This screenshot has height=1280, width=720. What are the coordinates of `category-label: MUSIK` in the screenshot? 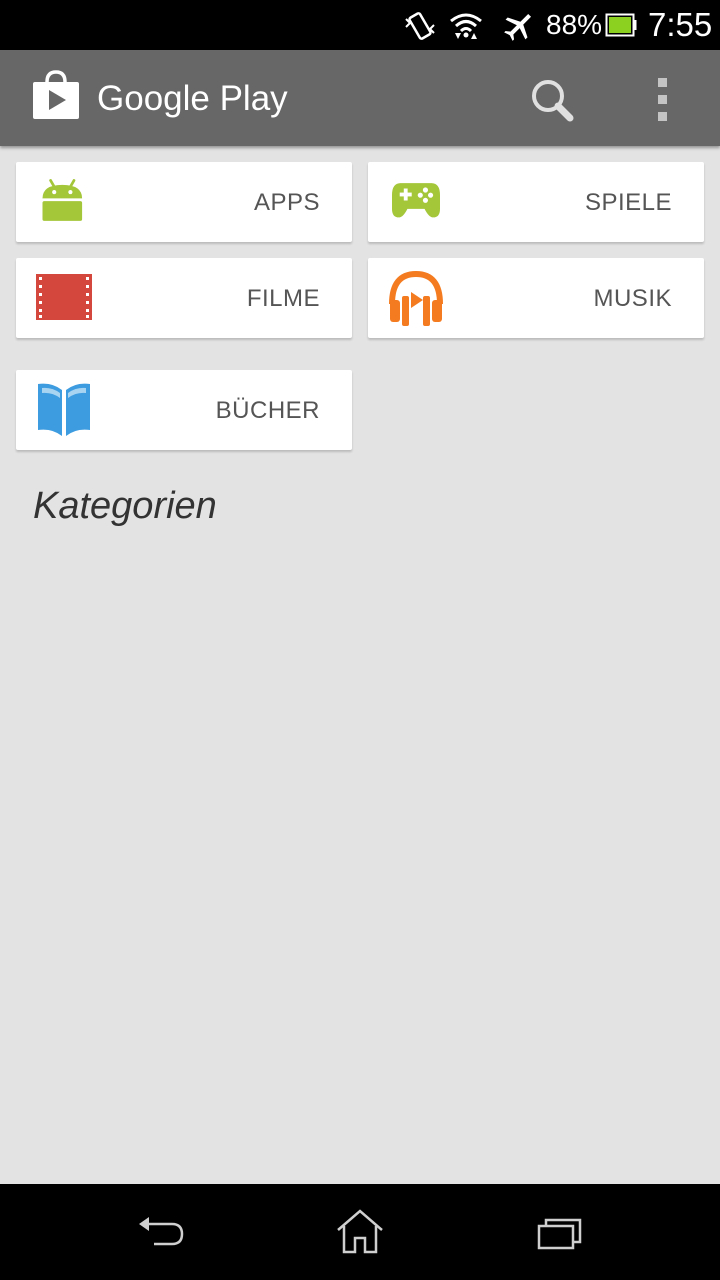 It's located at (632, 298).